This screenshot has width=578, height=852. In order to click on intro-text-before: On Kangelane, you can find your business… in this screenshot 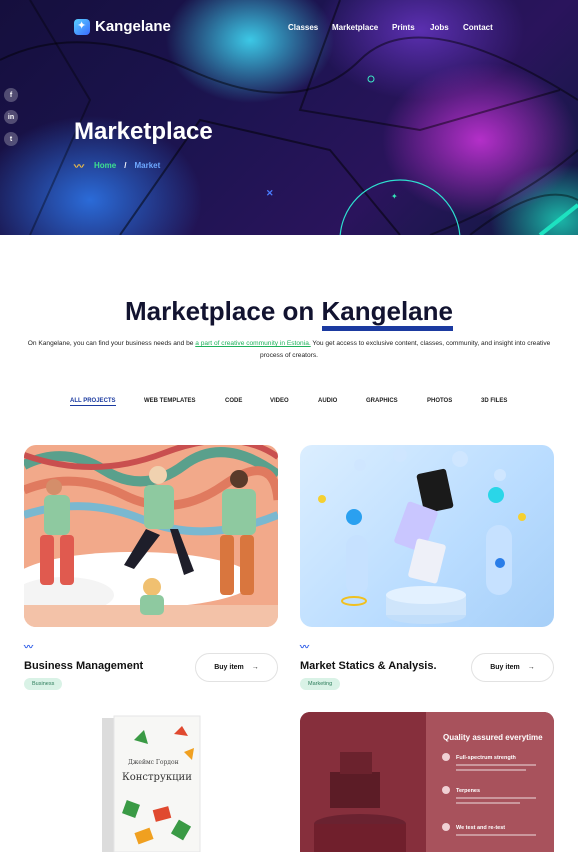, I will do `click(111, 343)`.